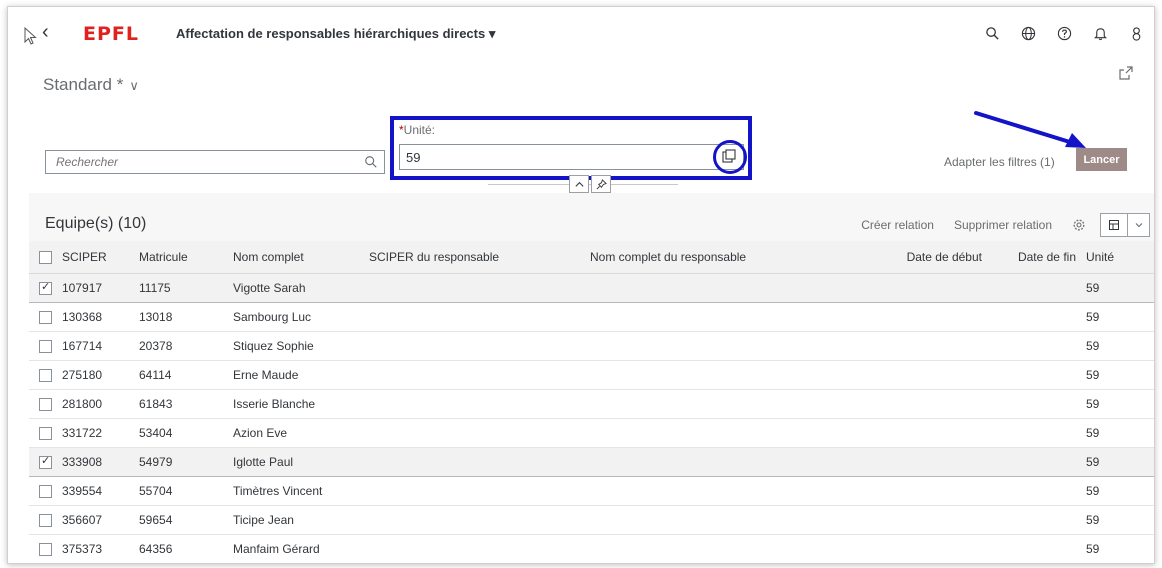 The image size is (1162, 568). I want to click on back-icon: ‹, so click(45, 32).